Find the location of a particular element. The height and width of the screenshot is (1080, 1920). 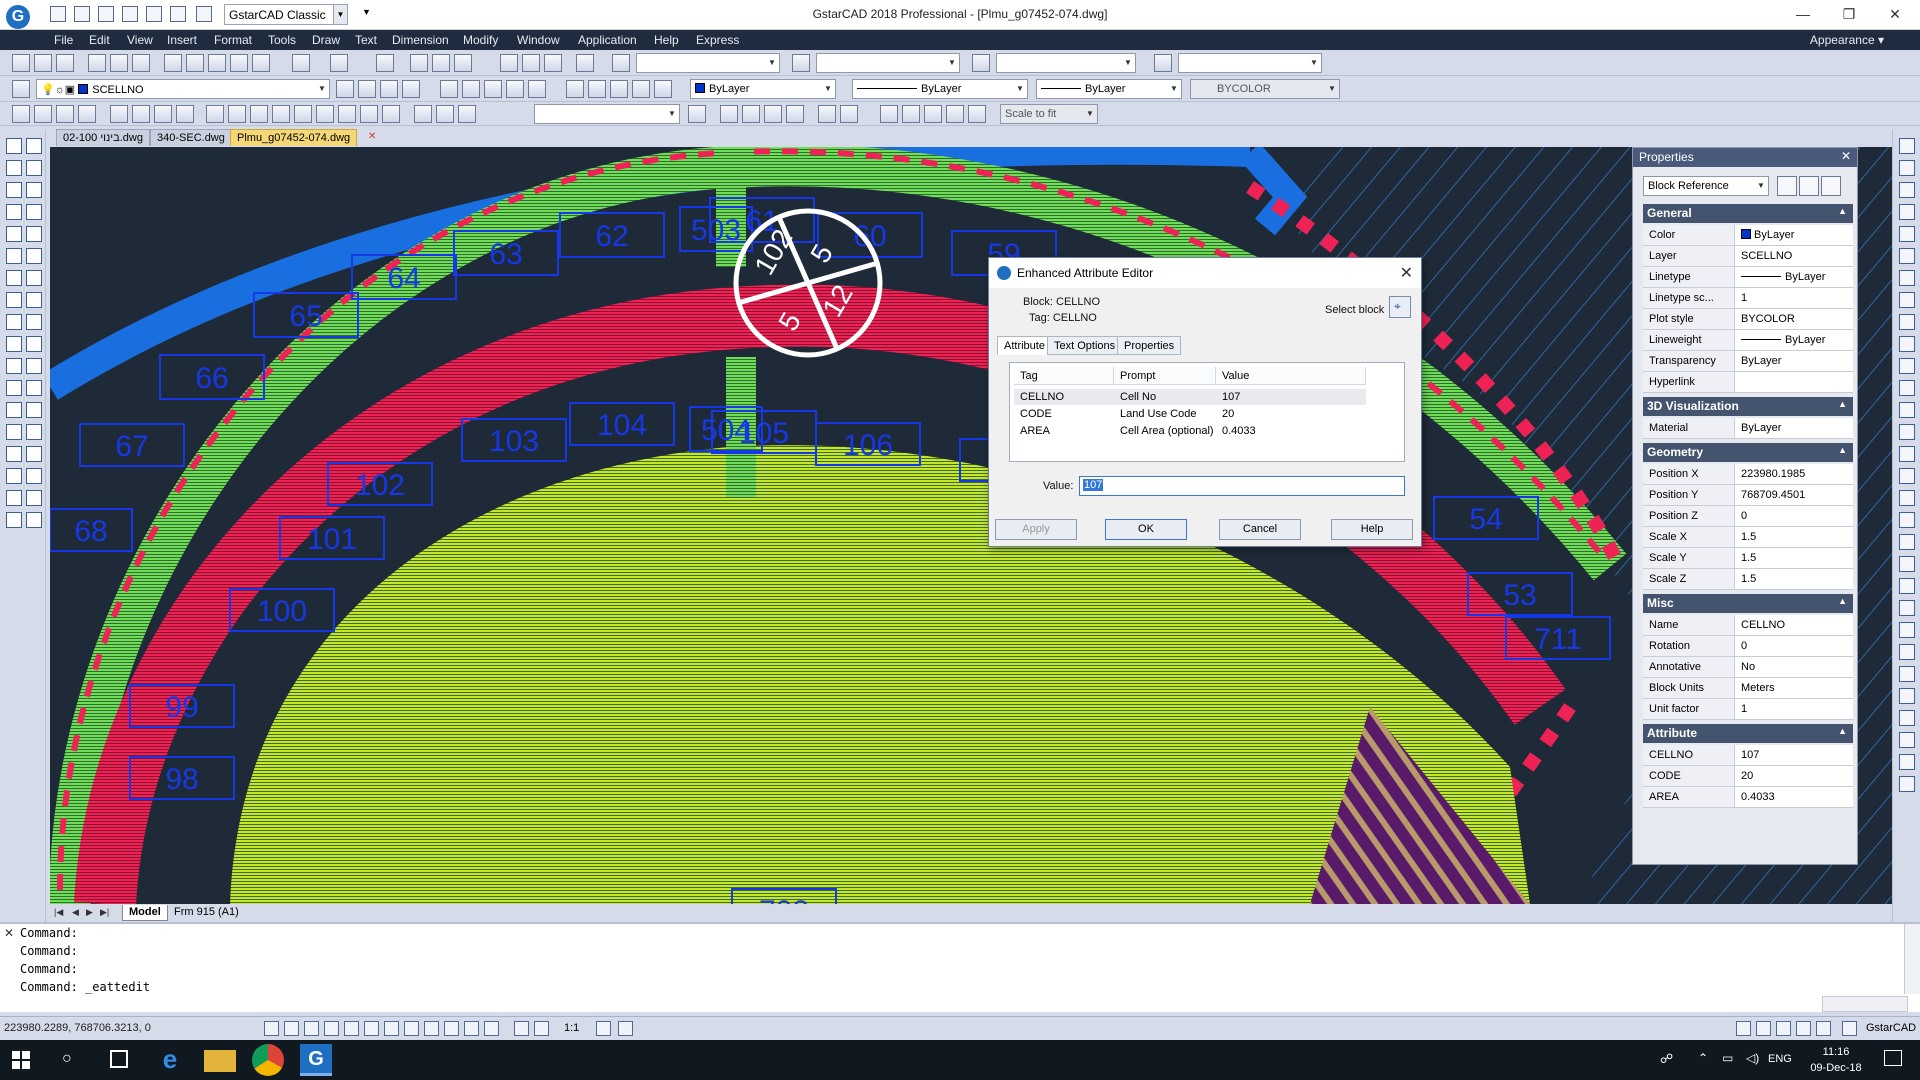

zoom-out-icon is located at coordinates (1907, 168).